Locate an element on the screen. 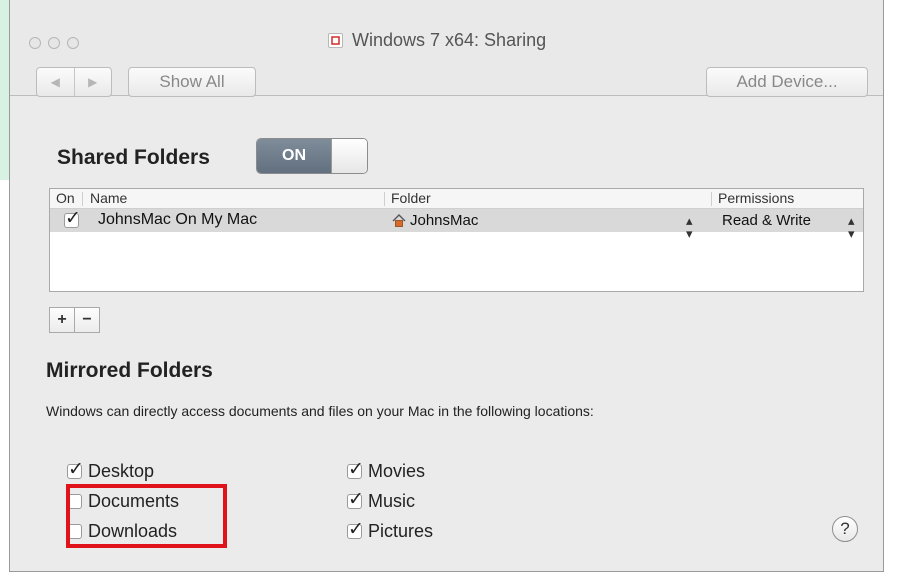 This screenshot has height=577, width=897. permissions-popup-arrows-icon: ▴ ▾ is located at coordinates (851, 227).